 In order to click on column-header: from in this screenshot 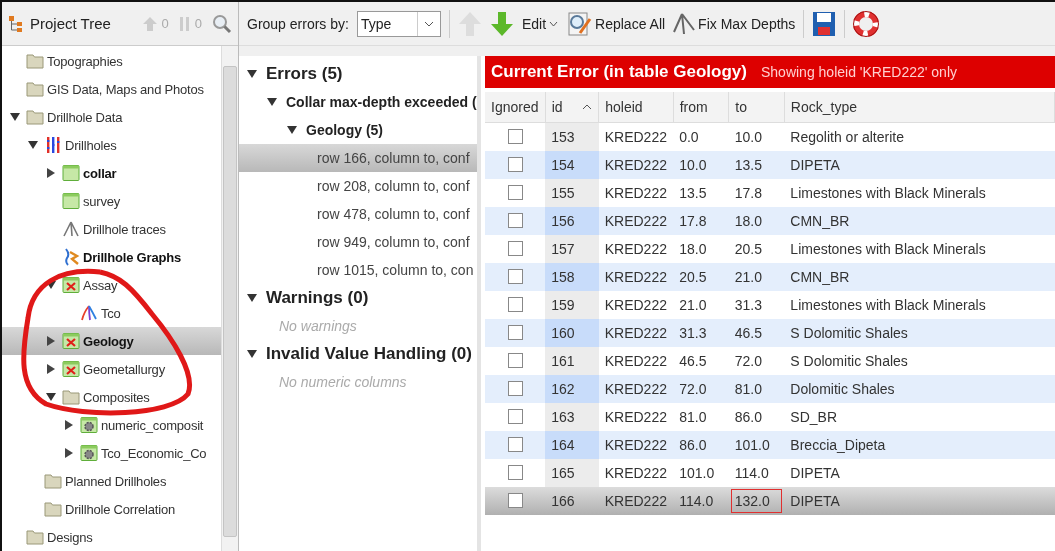, I will do `click(701, 107)`.